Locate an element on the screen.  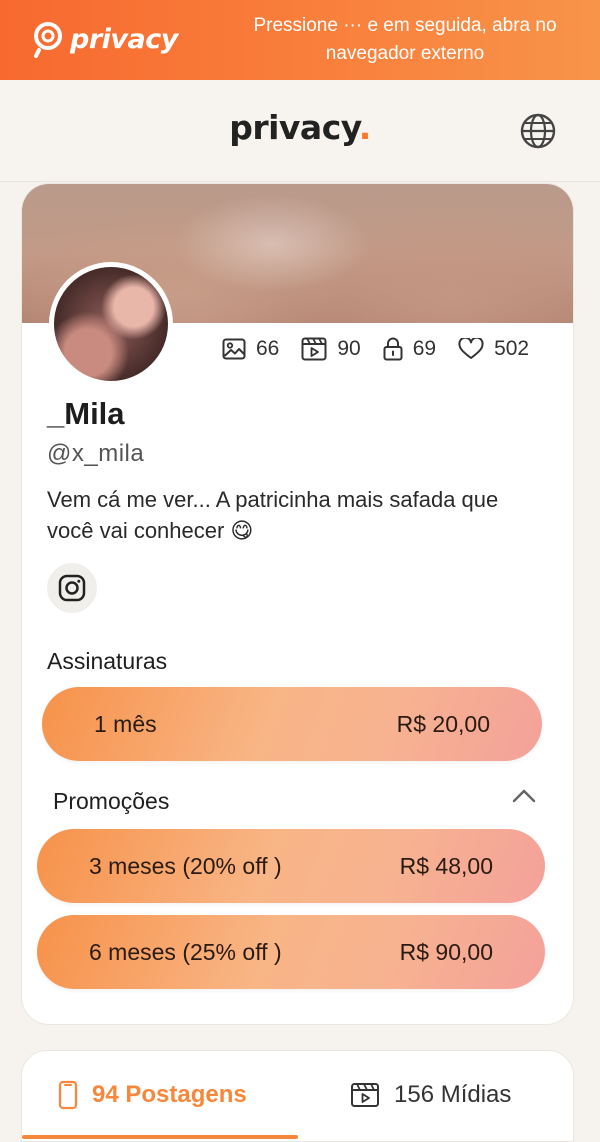
tab-media-label: 156 Mídias is located at coordinates (453, 1094).